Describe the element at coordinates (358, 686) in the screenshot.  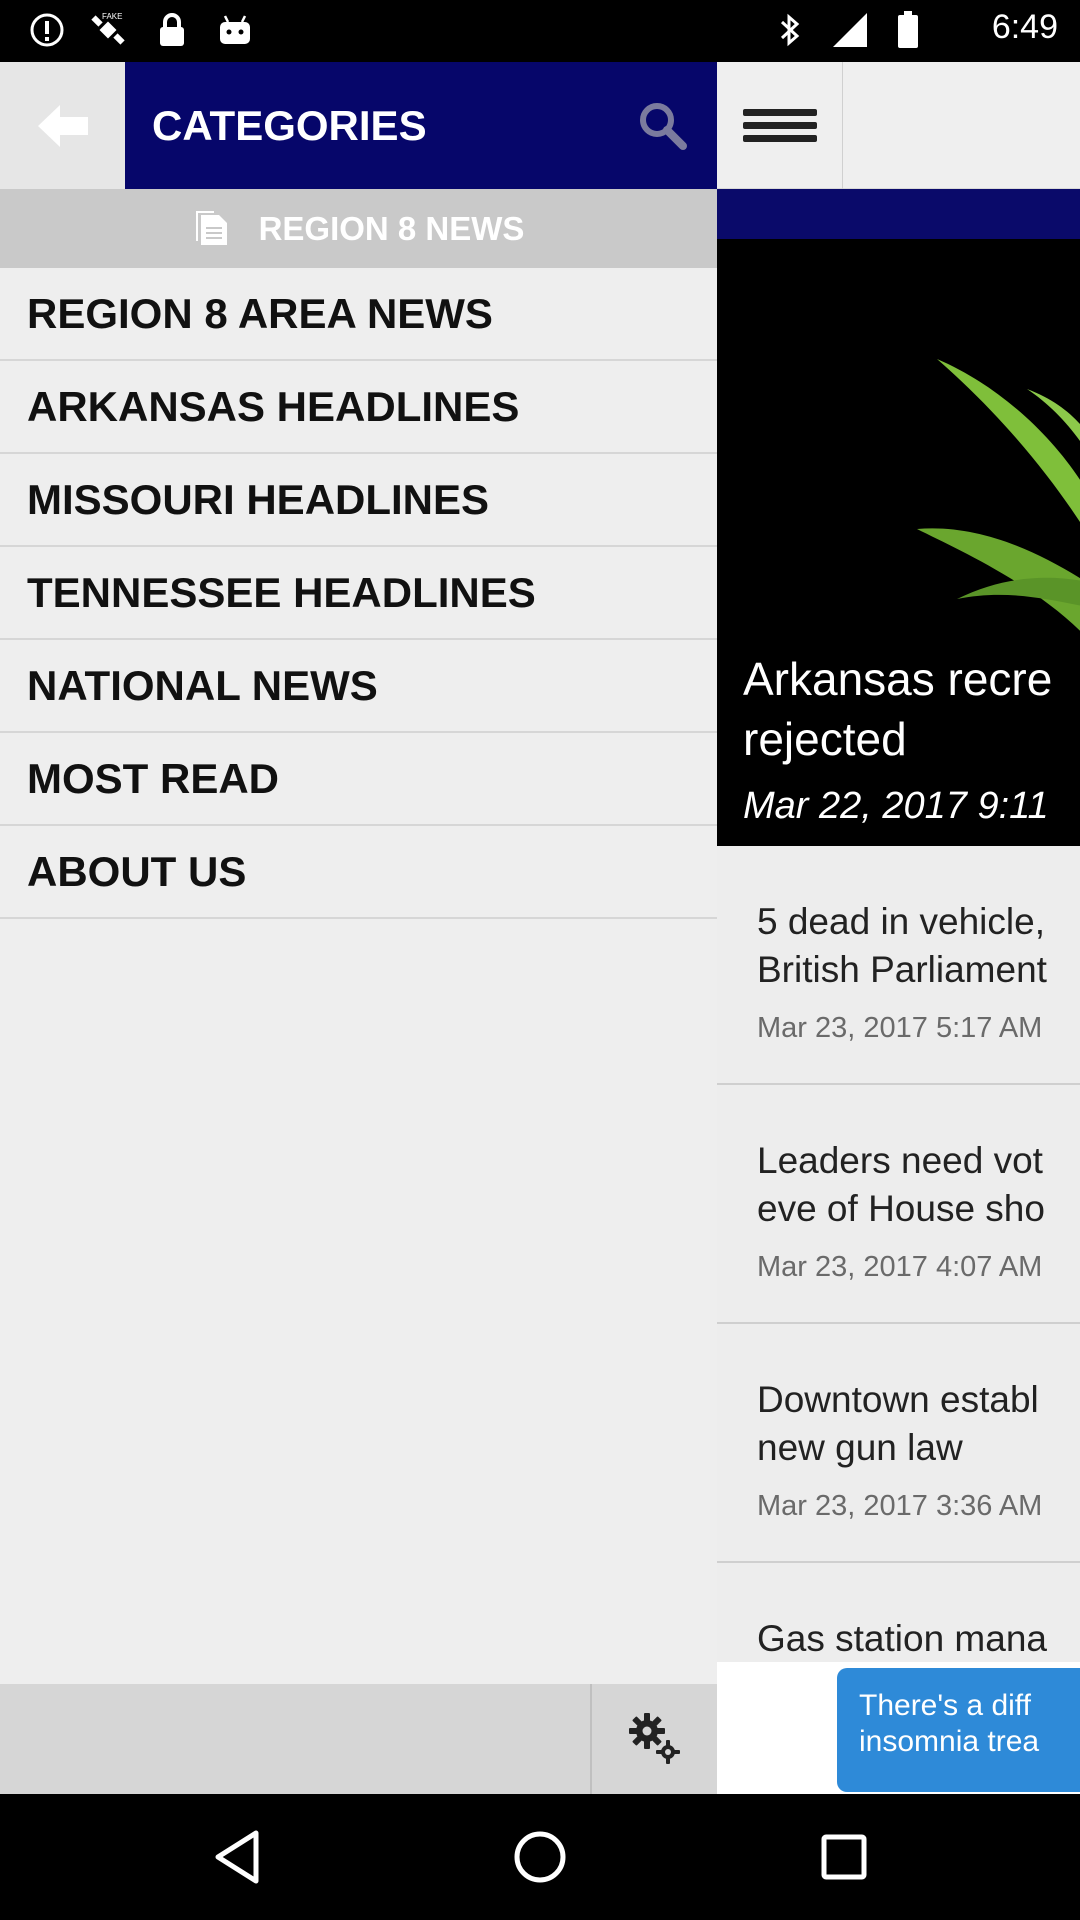
I see `menu-item-national-news: NATIONAL NEWS` at that location.